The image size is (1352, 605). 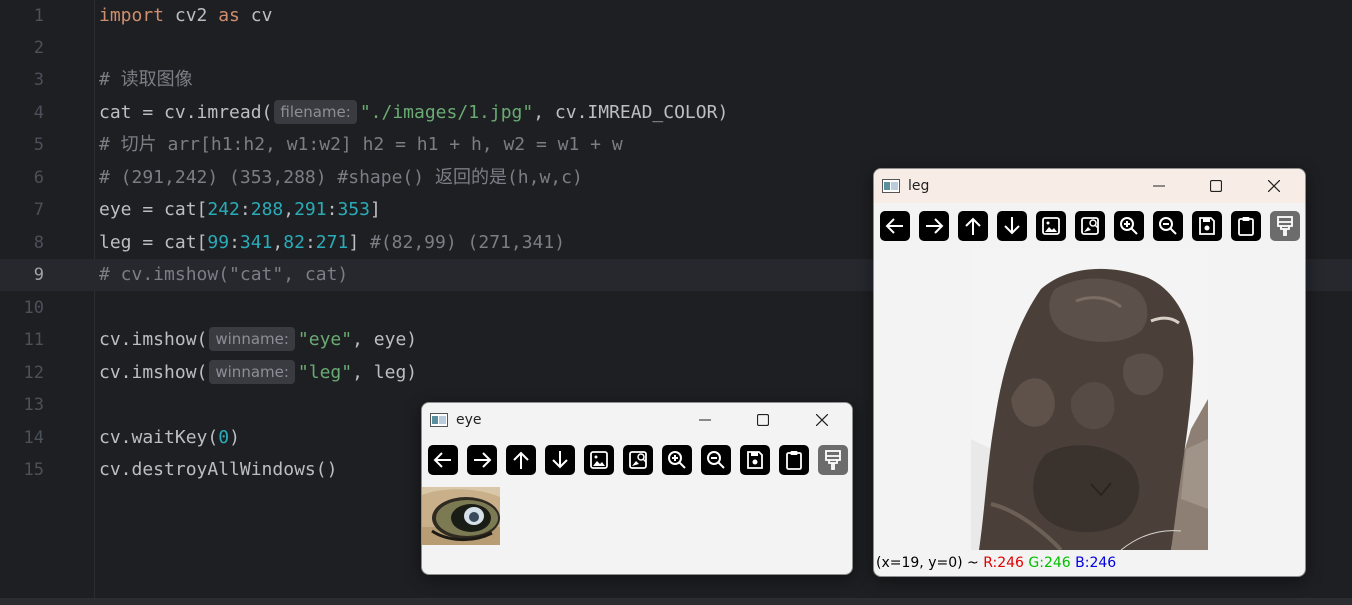 I want to click on code-token: , leg), so click(x=385, y=372).